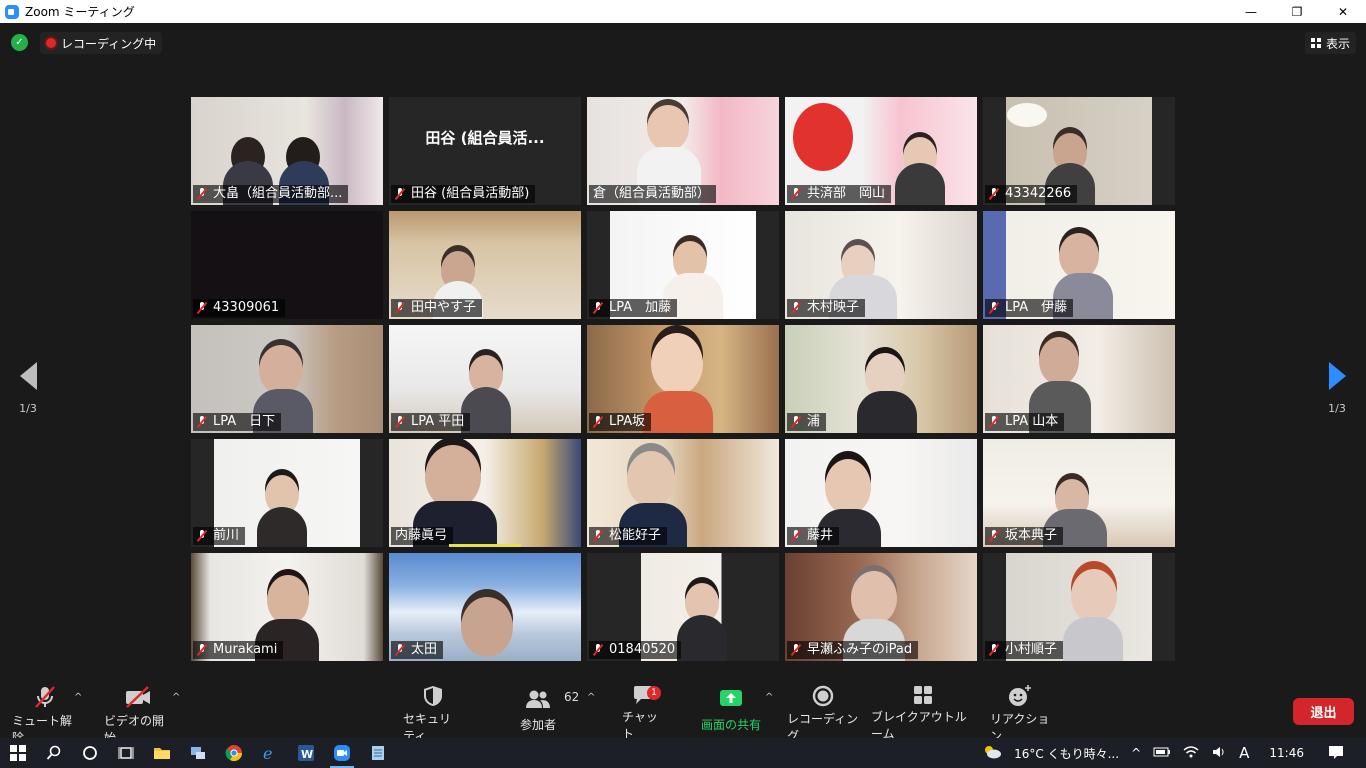  I want to click on participant-tile: 内藤眞弓, so click(485, 493).